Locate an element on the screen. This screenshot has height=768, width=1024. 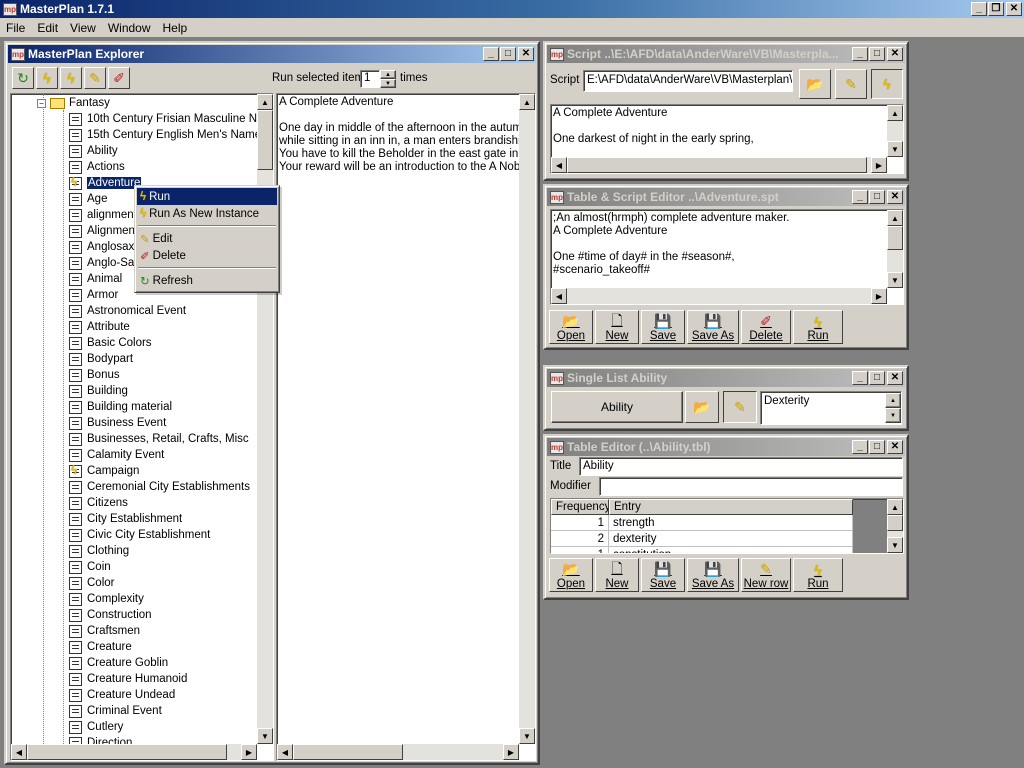
tree-hscroll: ◀ ▶ is located at coordinates (134, 752).